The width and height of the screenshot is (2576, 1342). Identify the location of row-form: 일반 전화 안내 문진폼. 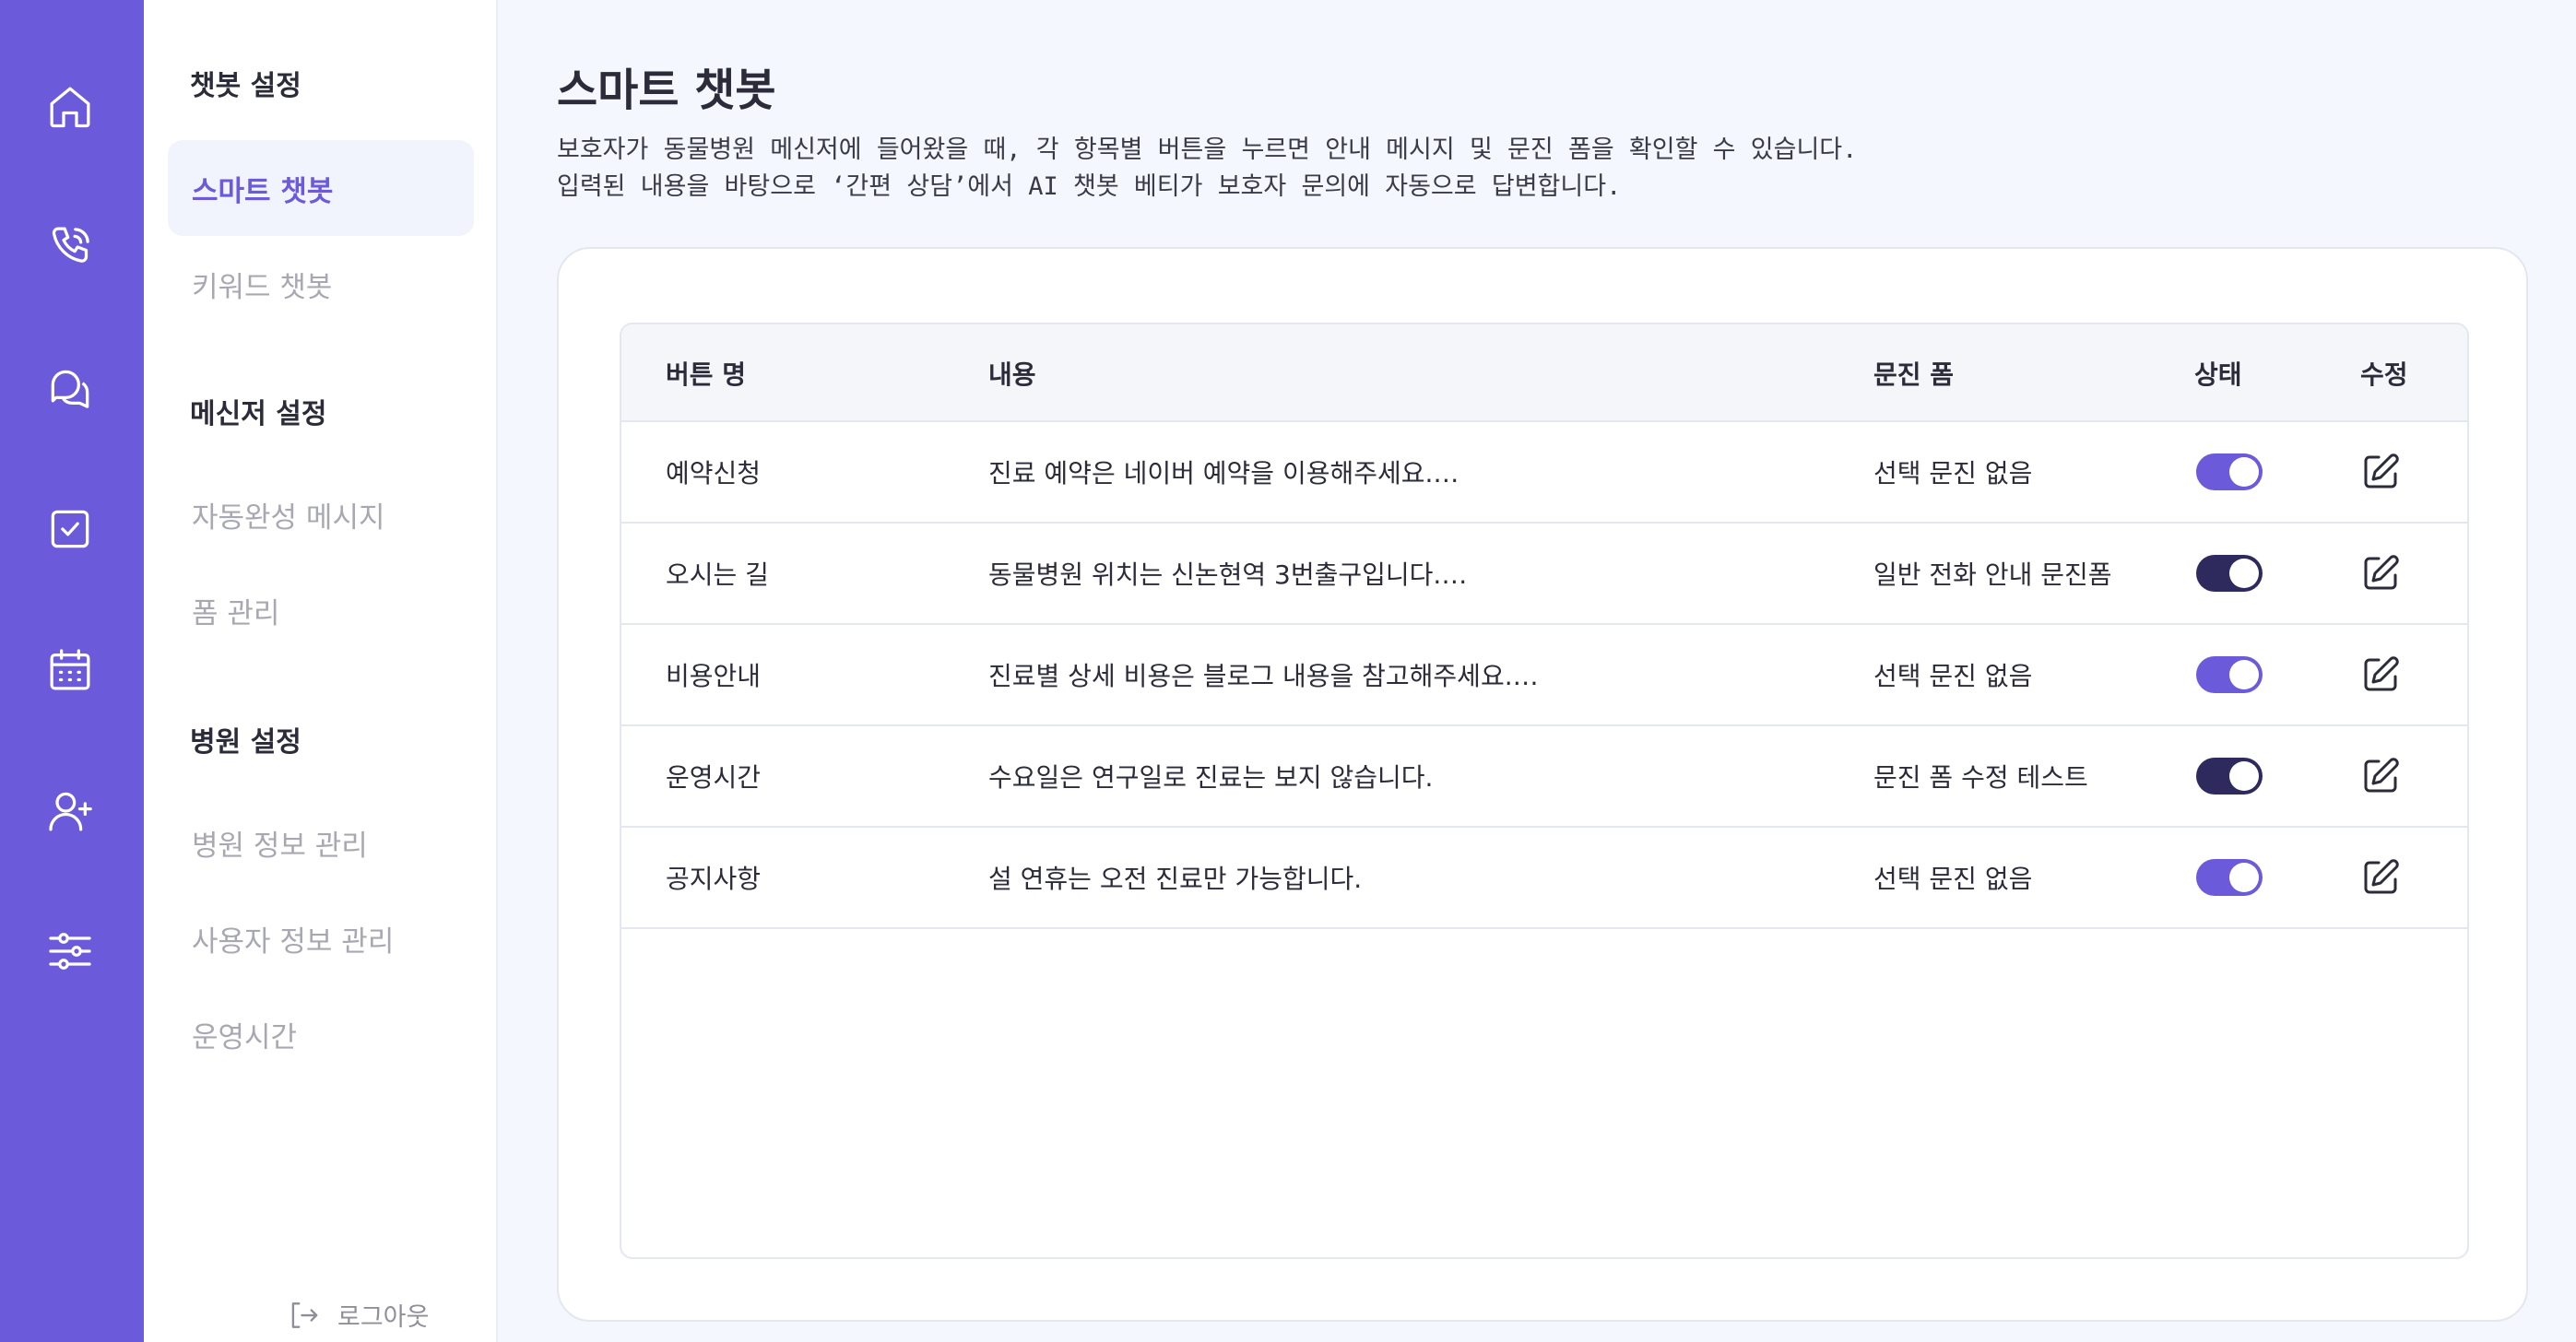
(1992, 574).